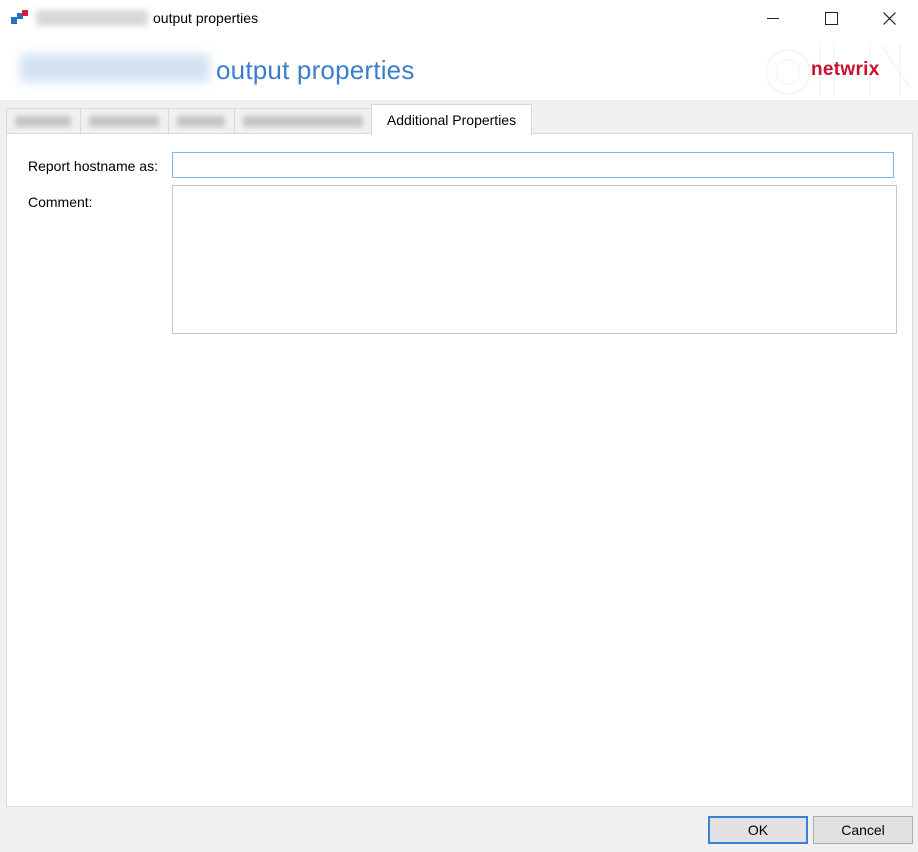  I want to click on hostname-label: Report hostname as:, so click(93, 166).